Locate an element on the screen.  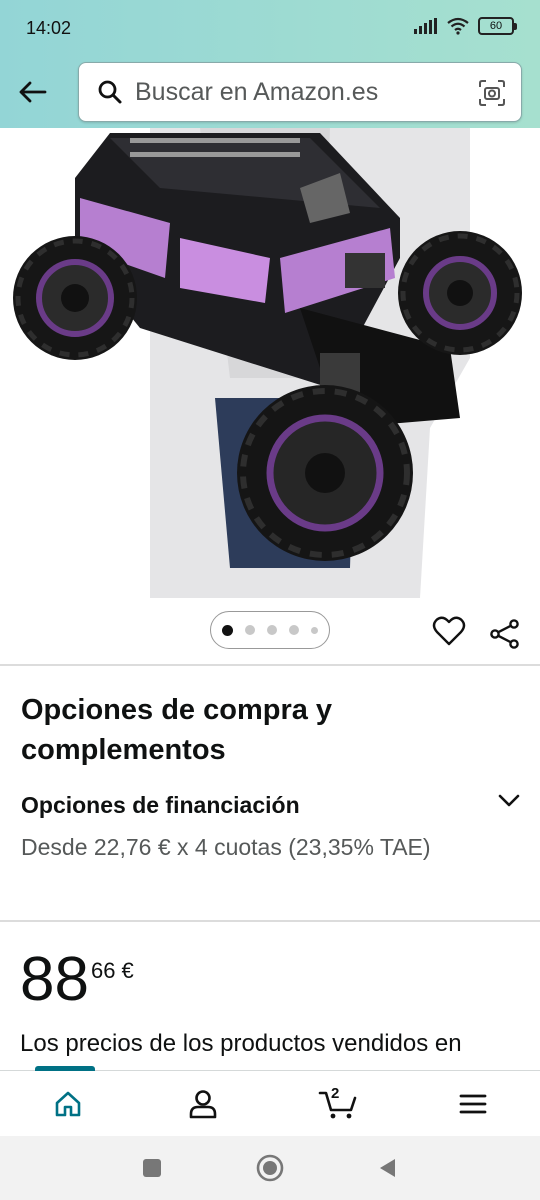
search-icon is located at coordinates (110, 92).